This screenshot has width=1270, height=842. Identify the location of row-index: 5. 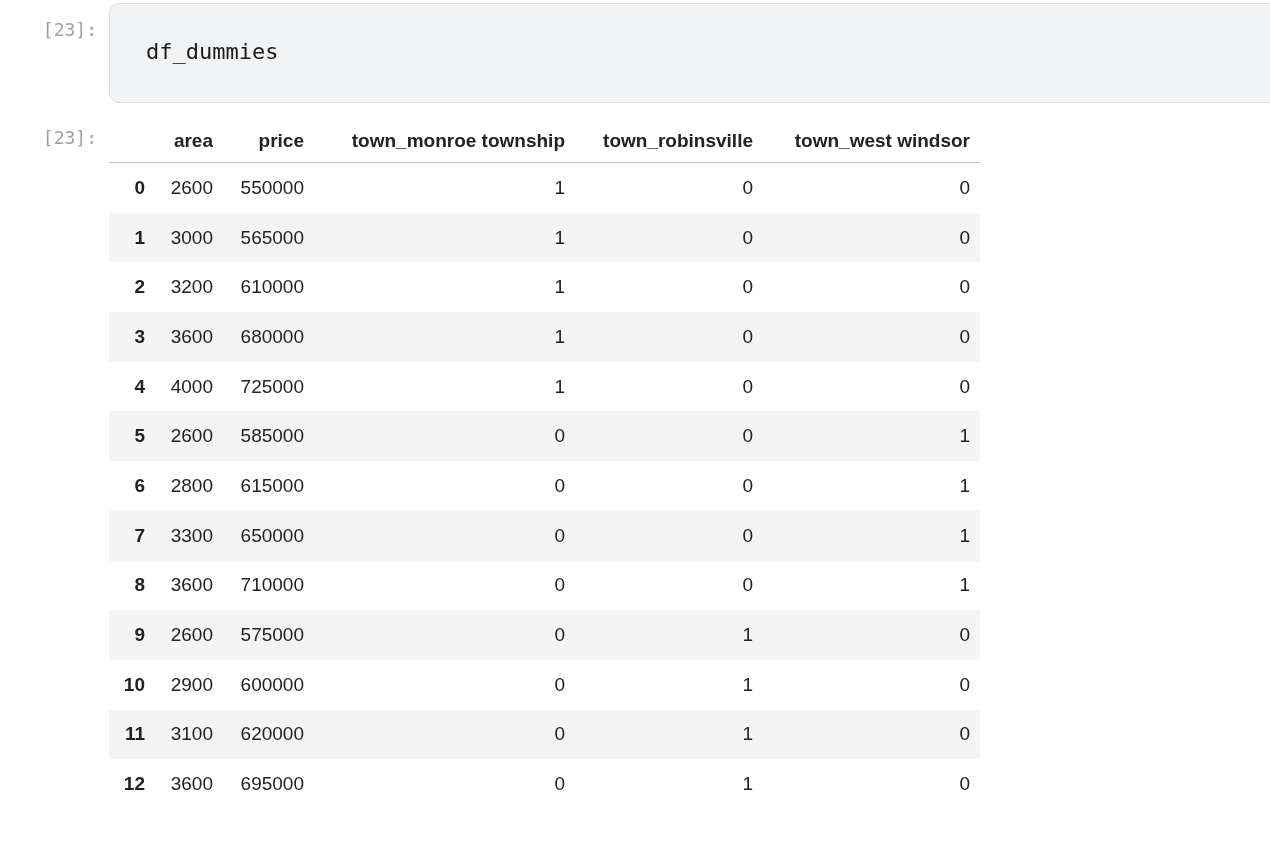
(132, 436).